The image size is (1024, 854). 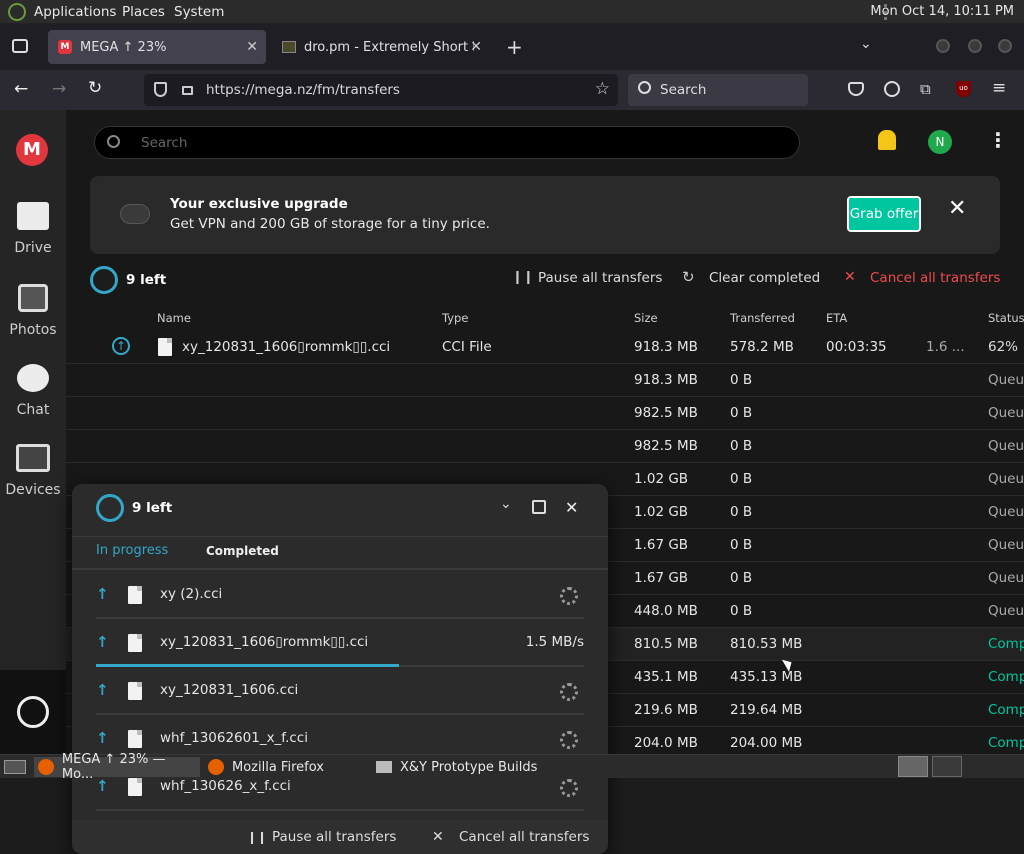 What do you see at coordinates (132, 550) in the screenshot?
I see `tab-in-progress: In progress` at bounding box center [132, 550].